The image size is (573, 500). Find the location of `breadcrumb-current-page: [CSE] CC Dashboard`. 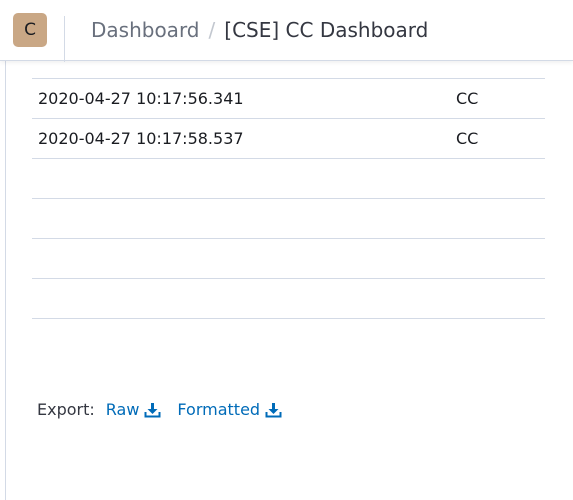

breadcrumb-current-page: [CSE] CC Dashboard is located at coordinates (326, 30).